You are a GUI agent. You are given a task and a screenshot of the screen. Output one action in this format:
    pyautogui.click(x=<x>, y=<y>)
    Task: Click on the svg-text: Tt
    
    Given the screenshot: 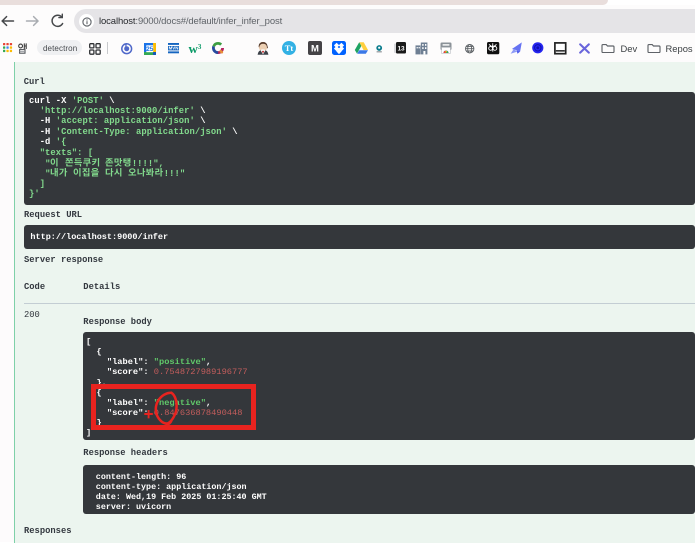 What is the action you would take?
    pyautogui.click(x=289, y=48)
    